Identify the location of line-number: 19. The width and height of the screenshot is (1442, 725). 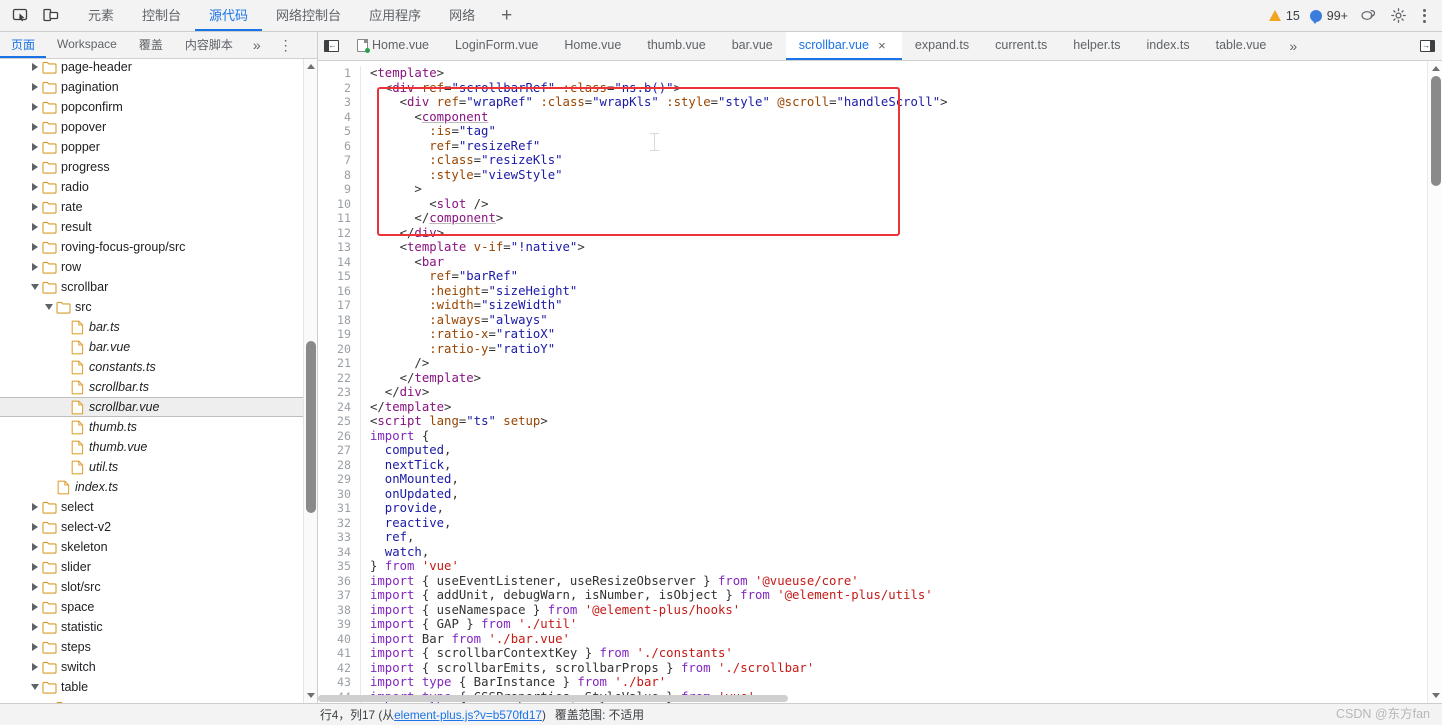
(339, 334).